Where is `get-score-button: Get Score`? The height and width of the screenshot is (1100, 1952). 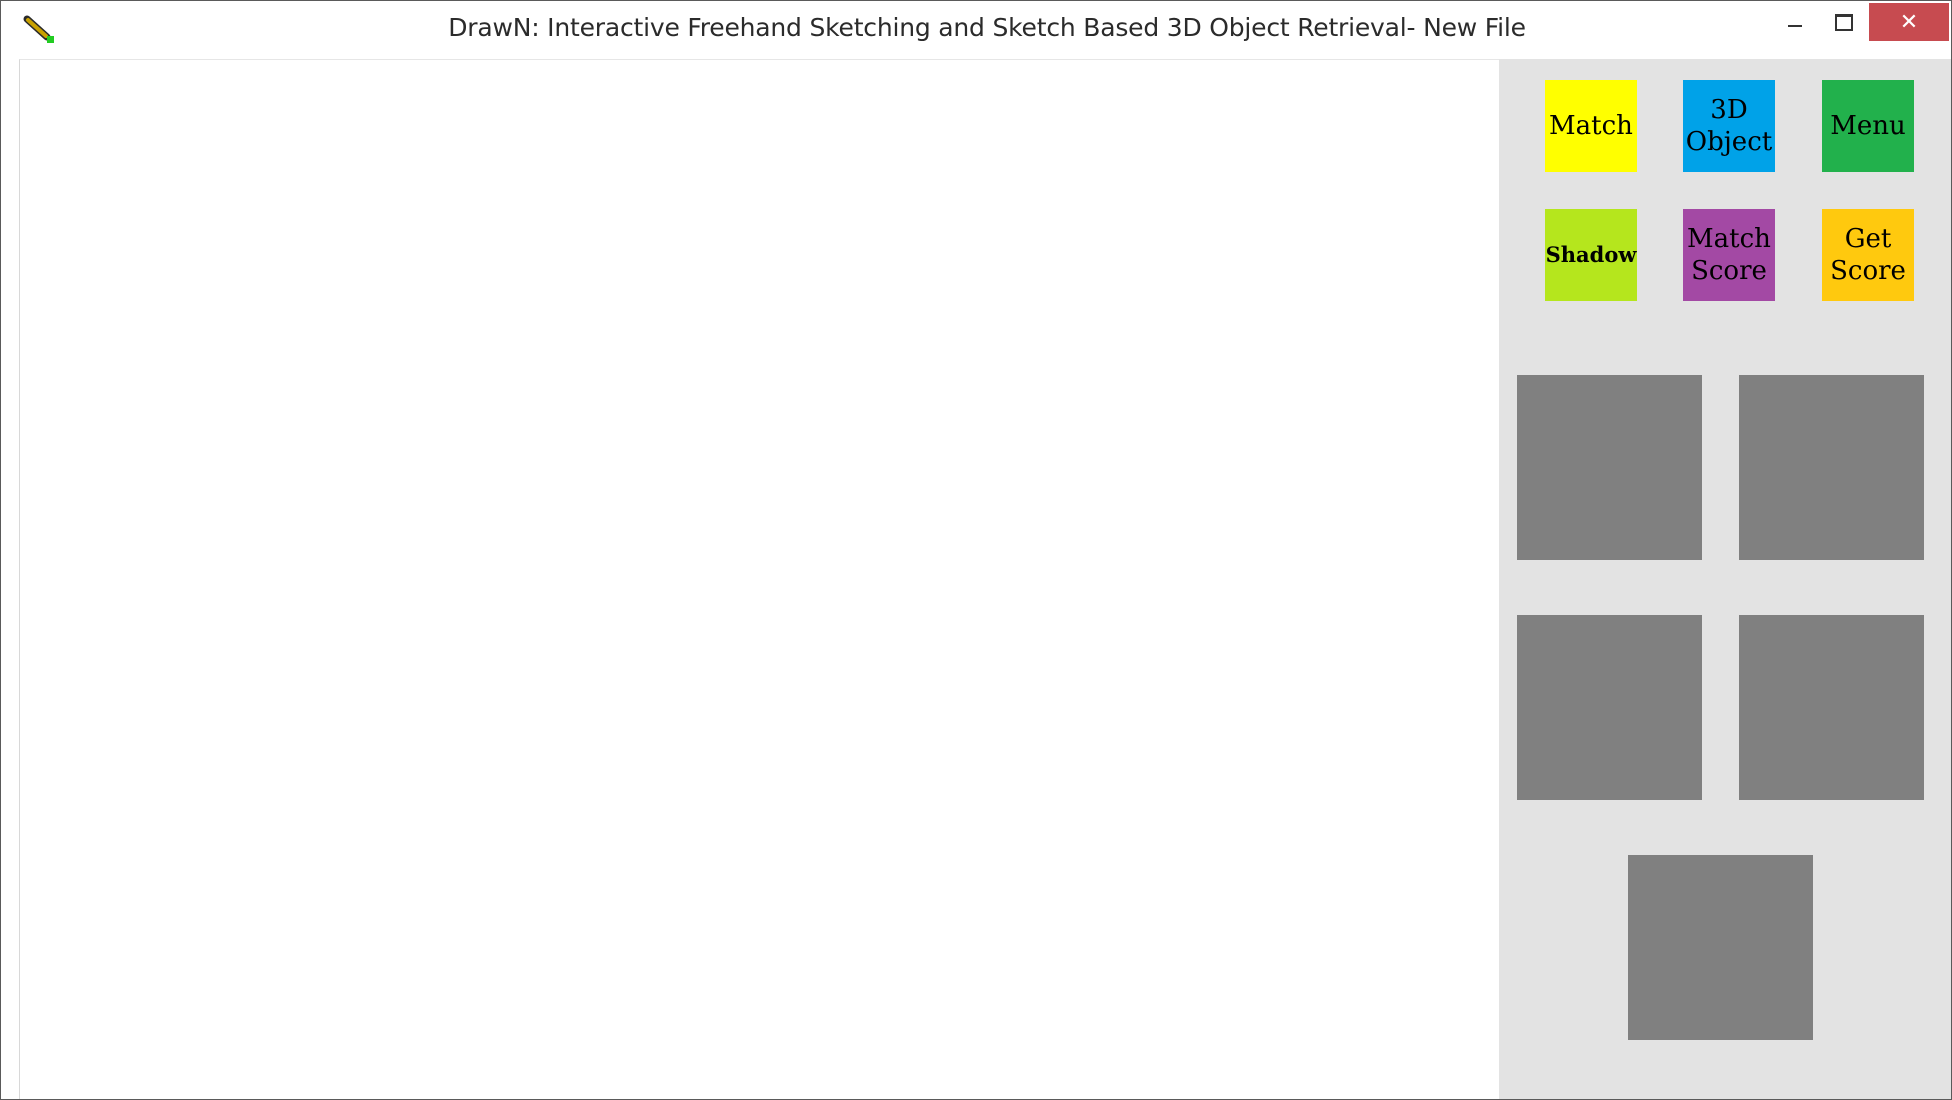
get-score-button: Get Score is located at coordinates (1868, 255).